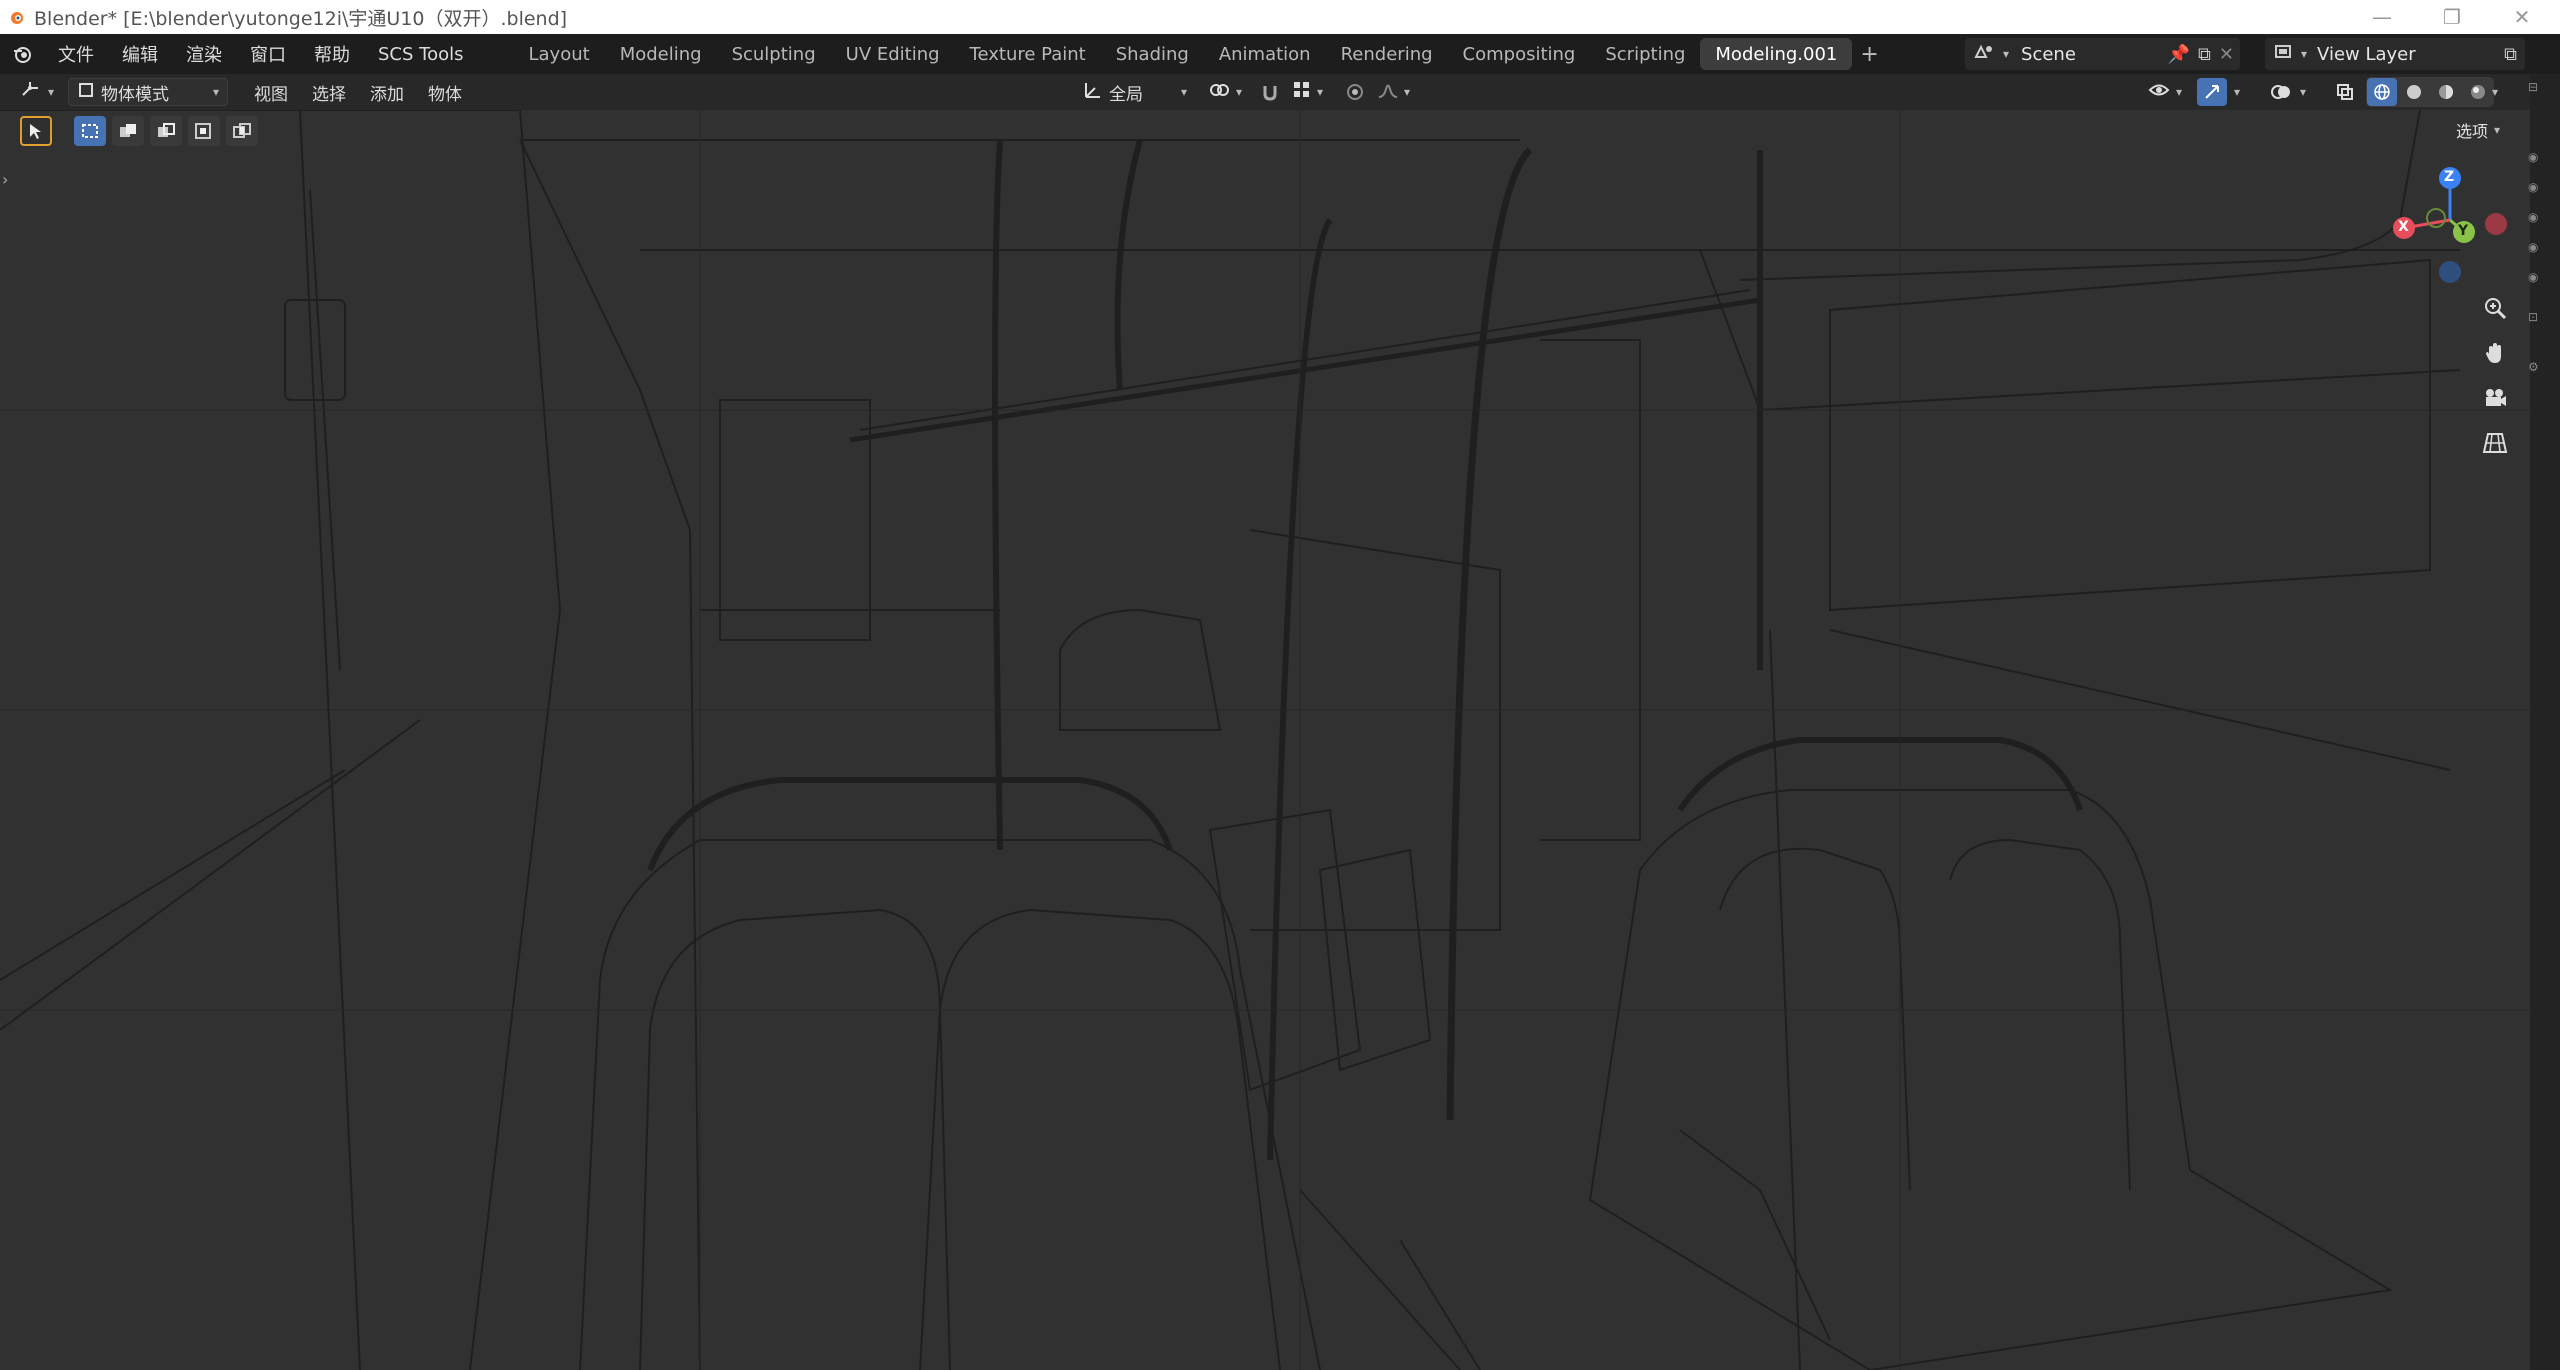 The height and width of the screenshot is (1370, 2560). Describe the element at coordinates (17, 17) in the screenshot. I see `blender-logo-icon` at that location.